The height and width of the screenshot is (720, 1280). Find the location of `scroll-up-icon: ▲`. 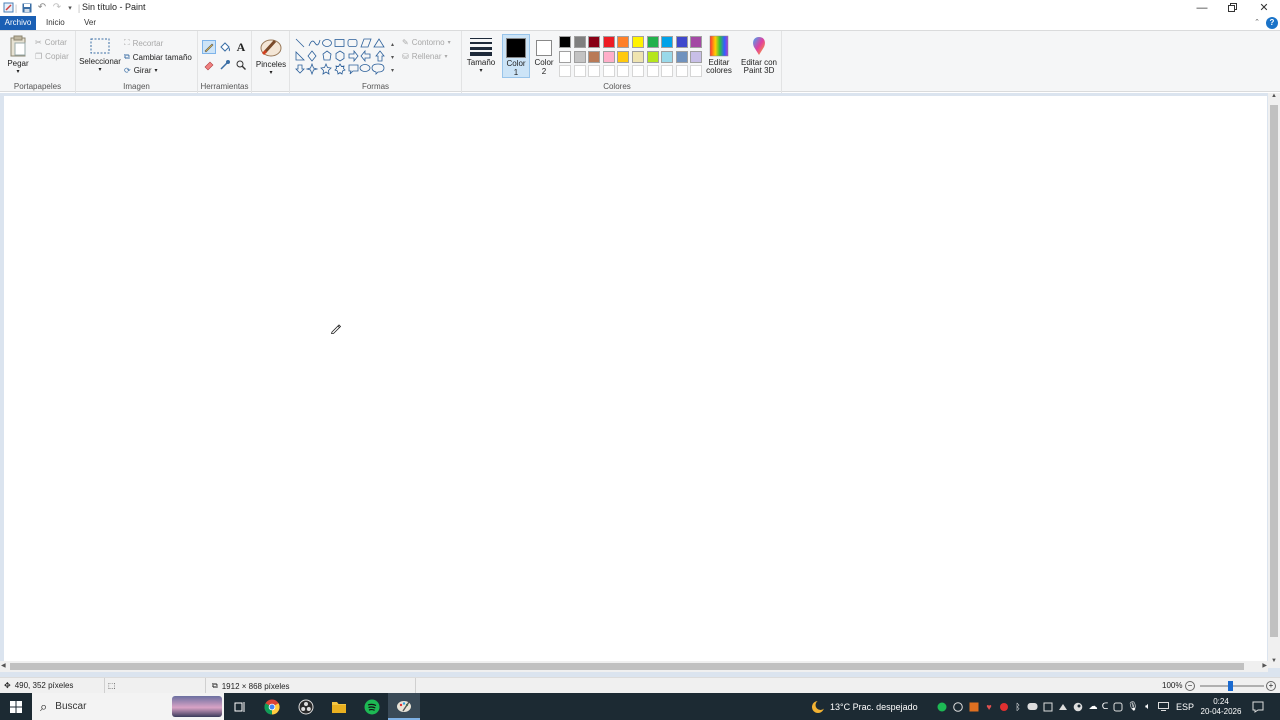

scroll-up-icon: ▲ is located at coordinates (1274, 98).